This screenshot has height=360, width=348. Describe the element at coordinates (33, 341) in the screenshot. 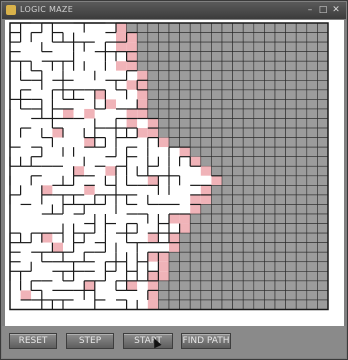

I see `reset-button: RESET` at that location.